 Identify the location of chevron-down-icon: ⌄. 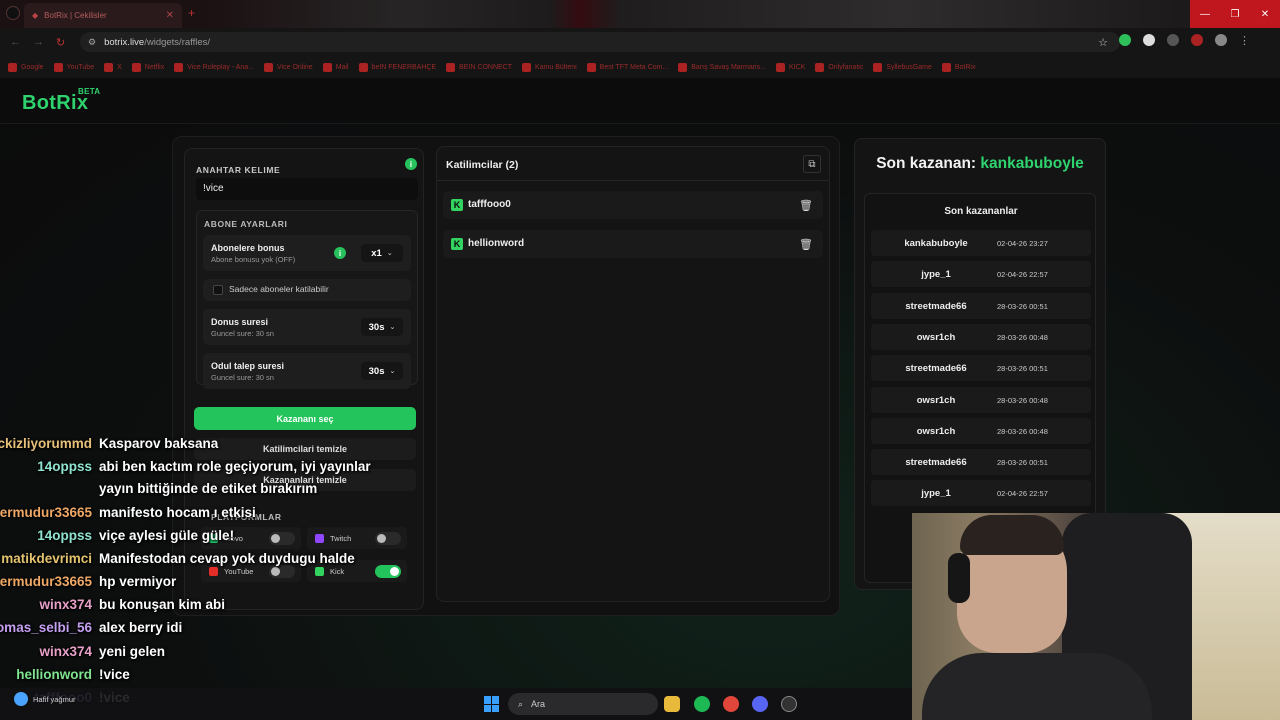
(392, 327).